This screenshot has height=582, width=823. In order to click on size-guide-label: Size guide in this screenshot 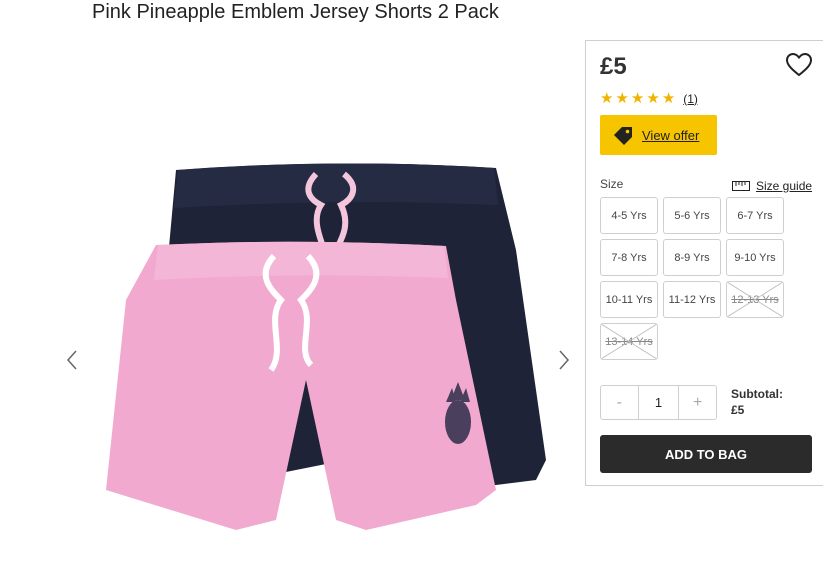, I will do `click(784, 186)`.